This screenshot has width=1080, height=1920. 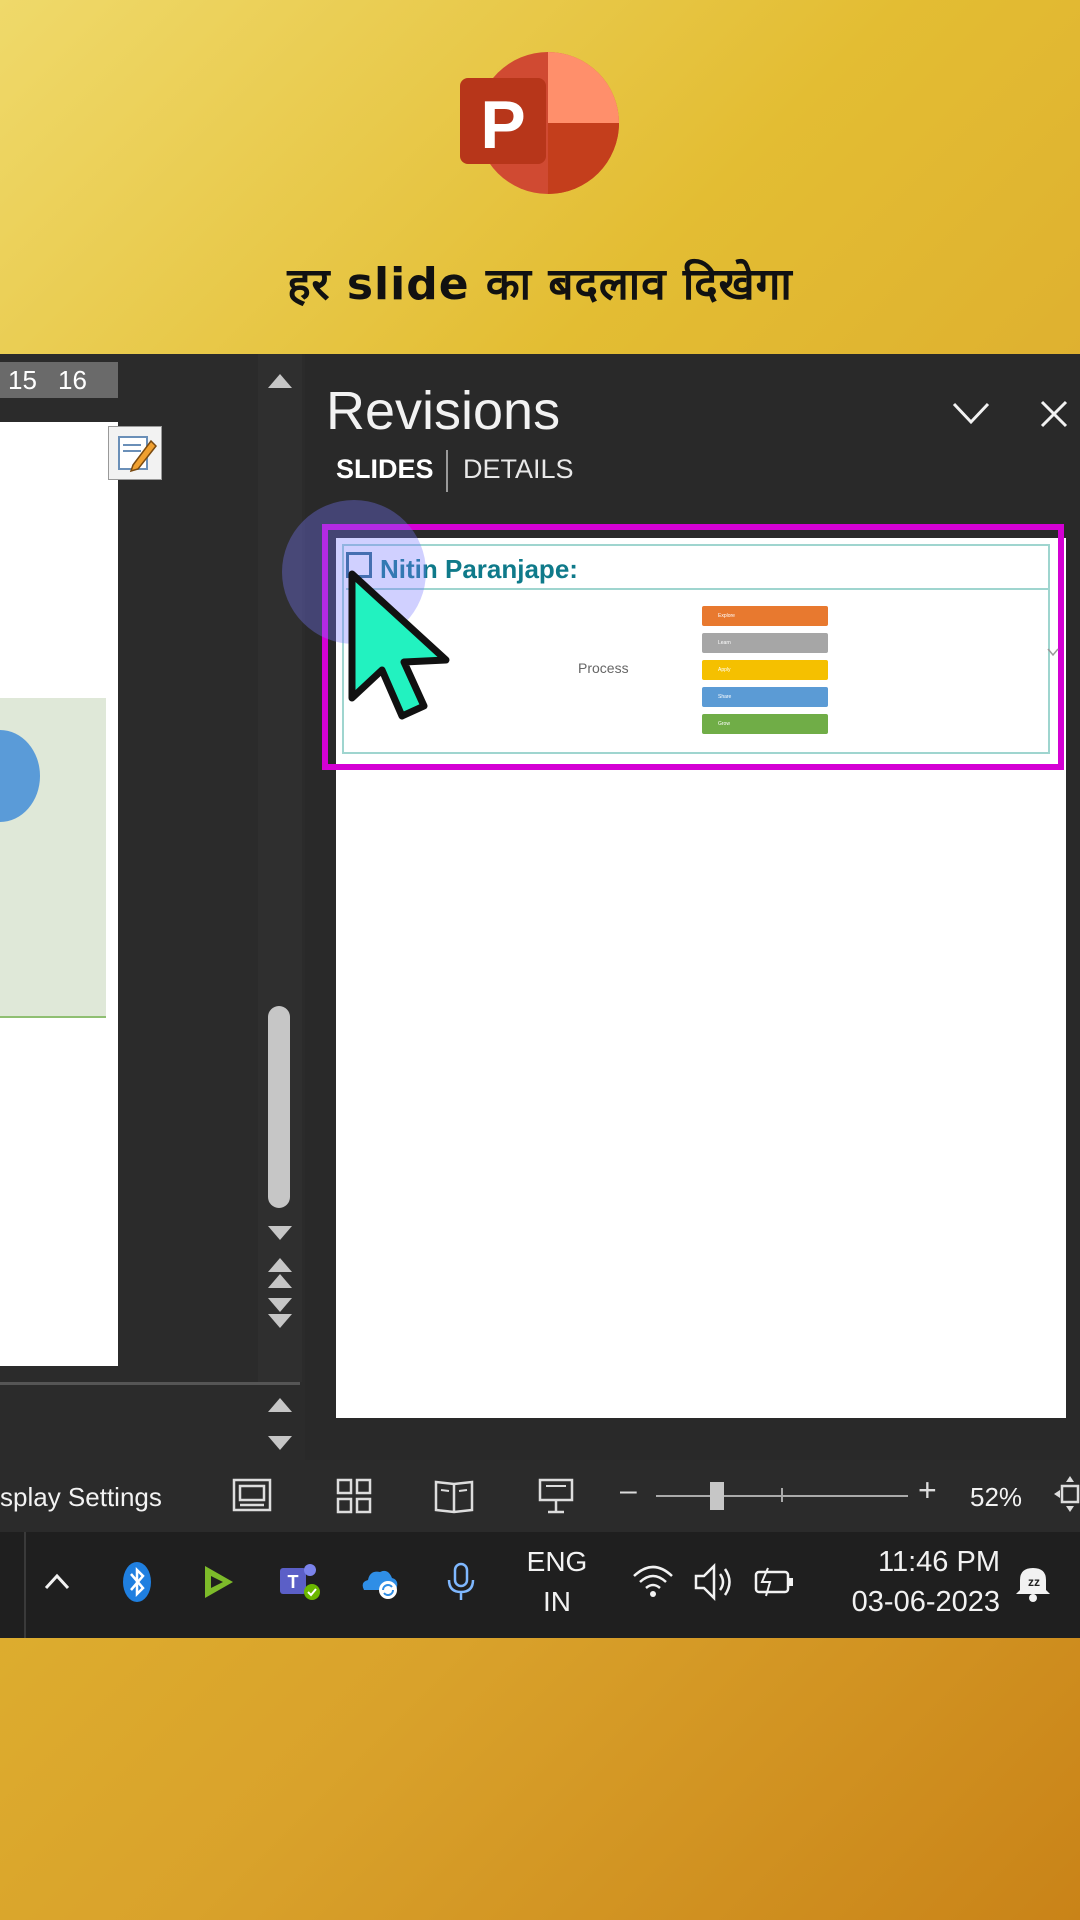 What do you see at coordinates (137, 1582) in the screenshot?
I see `bluetooth-icon` at bounding box center [137, 1582].